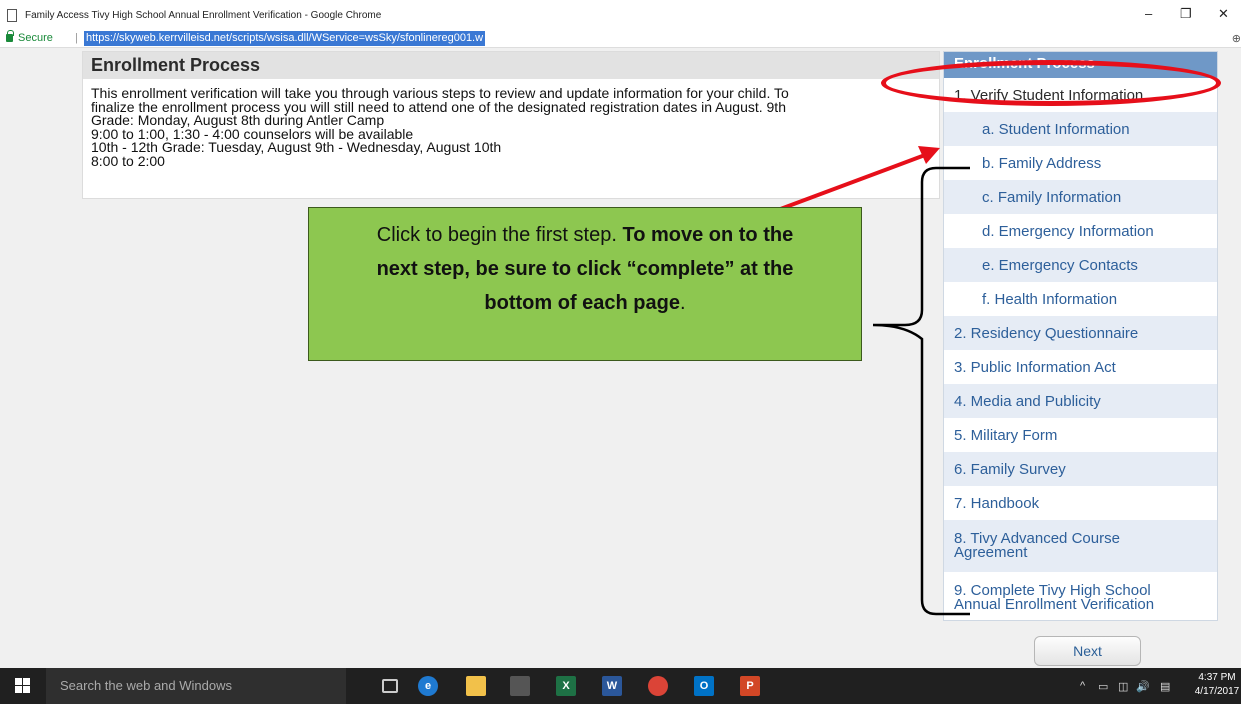 Image resolution: width=1241 pixels, height=704 pixels. Describe the element at coordinates (1217, 691) in the screenshot. I see `clock-date: 4/17/2017` at that location.